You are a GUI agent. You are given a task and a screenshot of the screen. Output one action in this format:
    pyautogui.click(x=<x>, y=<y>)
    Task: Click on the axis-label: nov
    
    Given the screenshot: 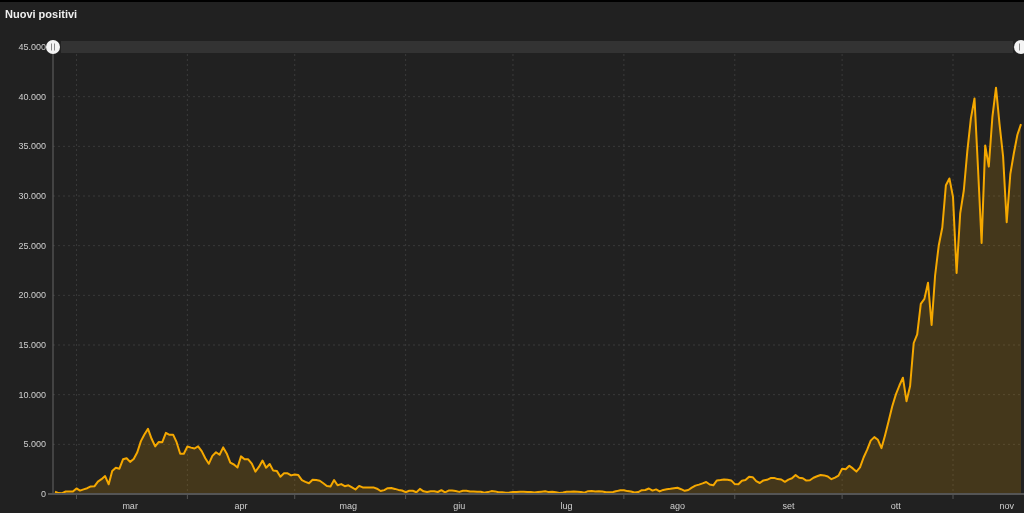 What is the action you would take?
    pyautogui.click(x=1006, y=506)
    